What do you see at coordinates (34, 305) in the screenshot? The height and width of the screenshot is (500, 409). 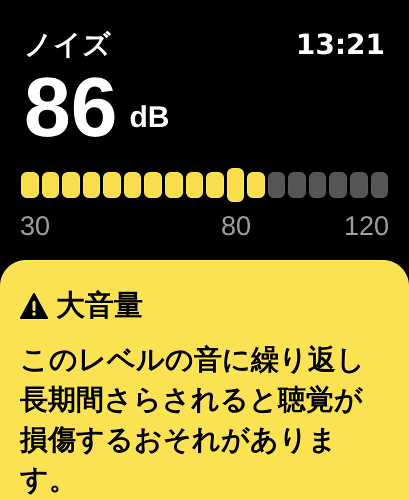 I see `warning-icon` at bounding box center [34, 305].